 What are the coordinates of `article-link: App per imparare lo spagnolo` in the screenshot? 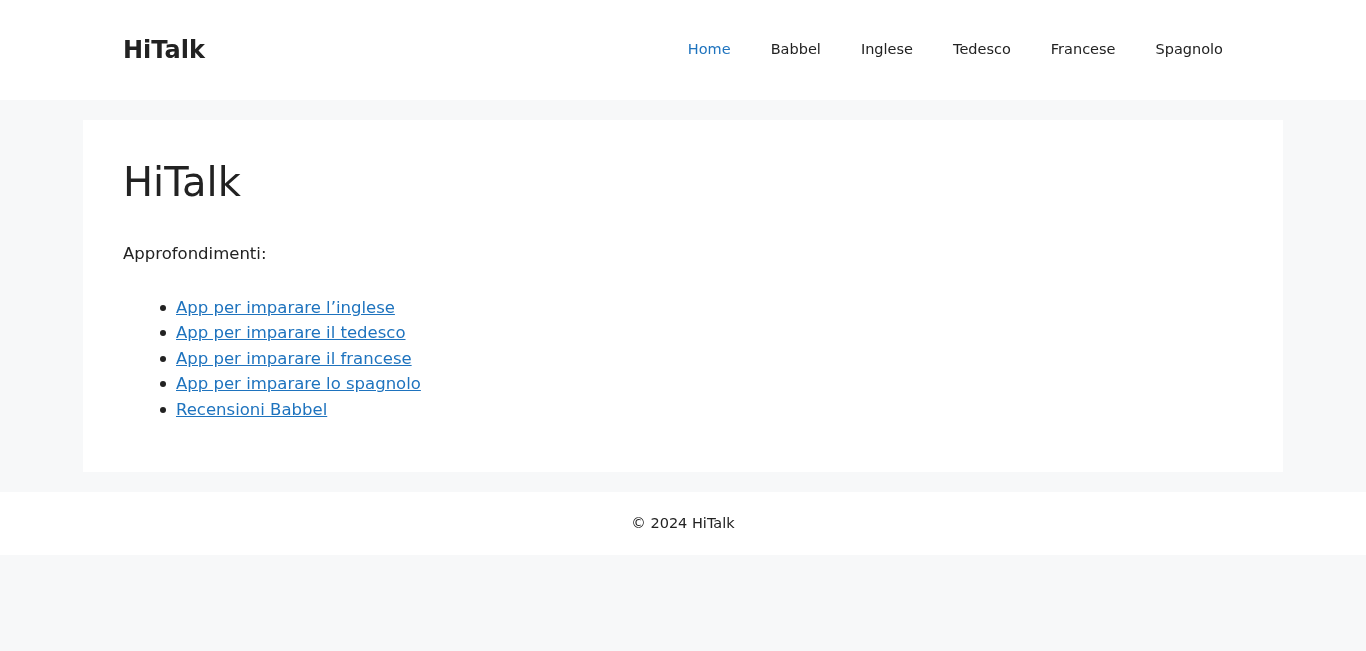 It's located at (298, 384).